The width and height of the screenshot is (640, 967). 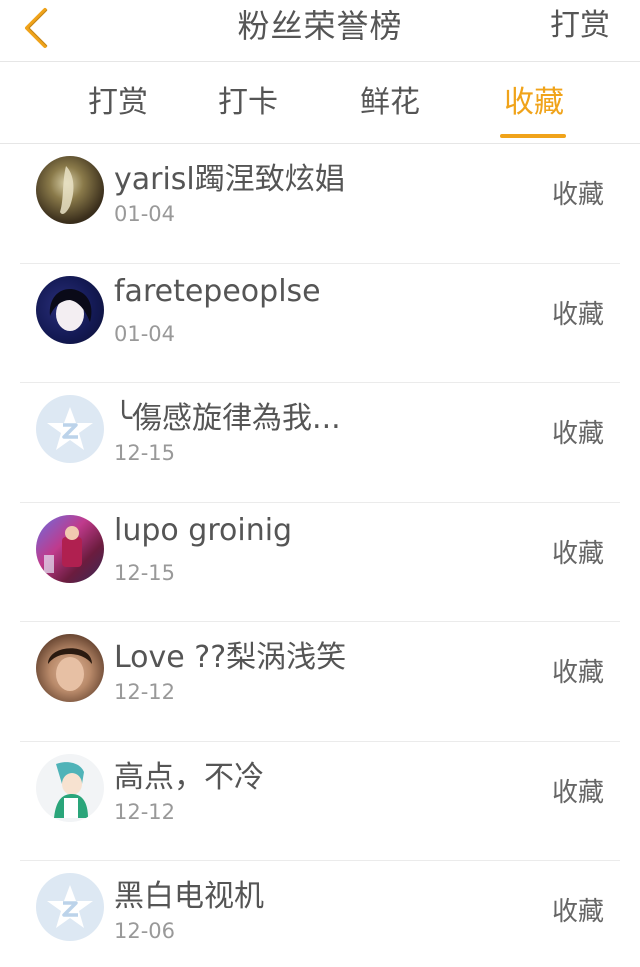 I want to click on list-item: ╰傷感旋律為我... 12-15 收藏, so click(x=320, y=443).